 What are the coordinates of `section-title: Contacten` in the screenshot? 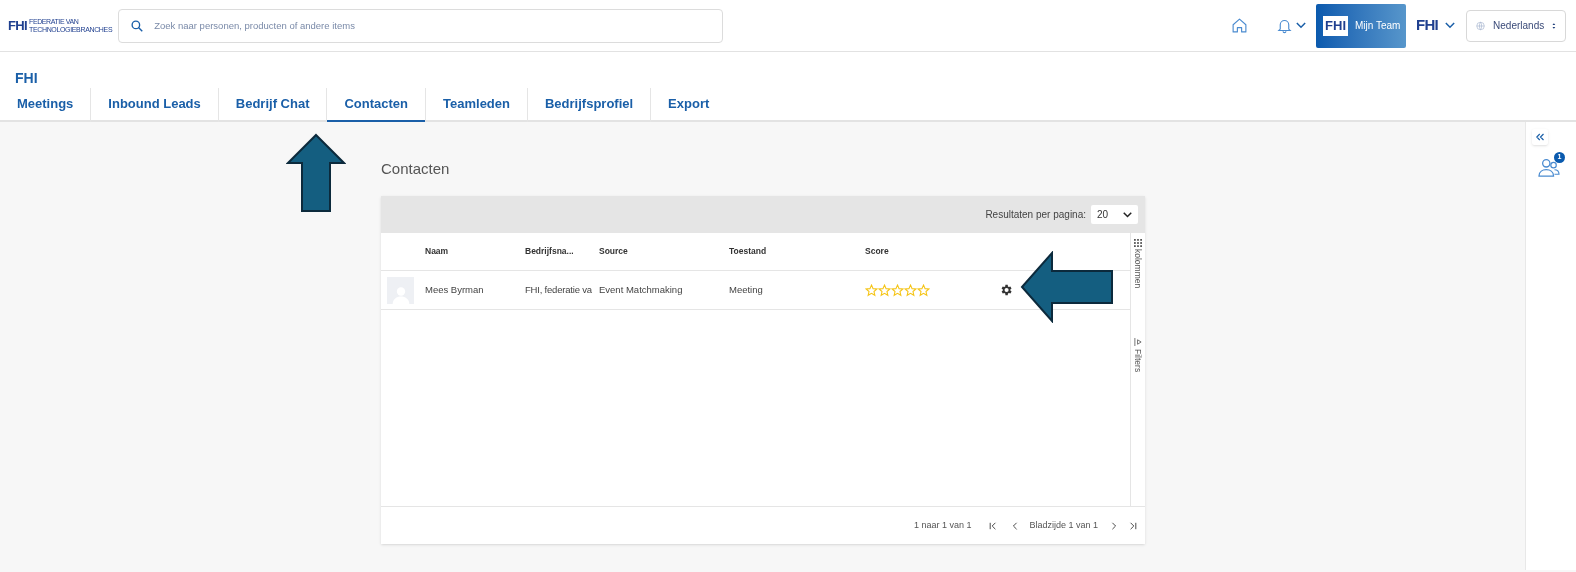 It's located at (415, 169).